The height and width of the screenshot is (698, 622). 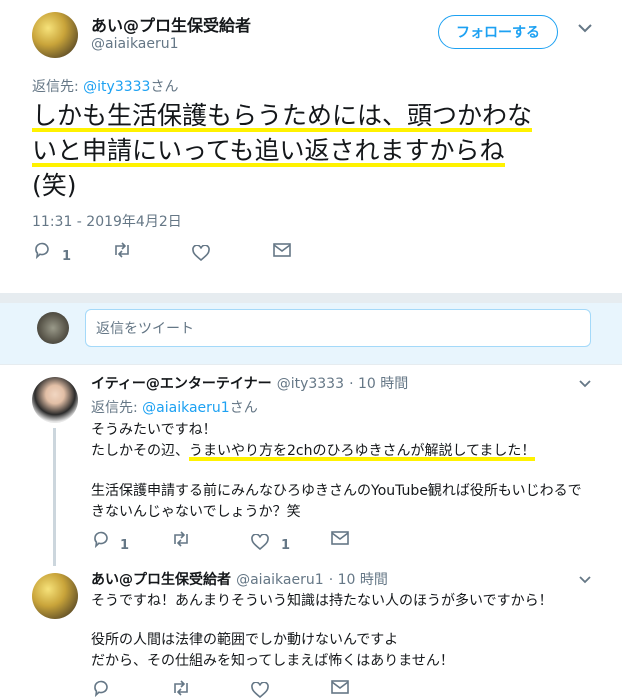 What do you see at coordinates (322, 601) in the screenshot?
I see `reply-text-line-1: そうですね！あんまりそういう知識は持たない人のほうが多いですから！` at bounding box center [322, 601].